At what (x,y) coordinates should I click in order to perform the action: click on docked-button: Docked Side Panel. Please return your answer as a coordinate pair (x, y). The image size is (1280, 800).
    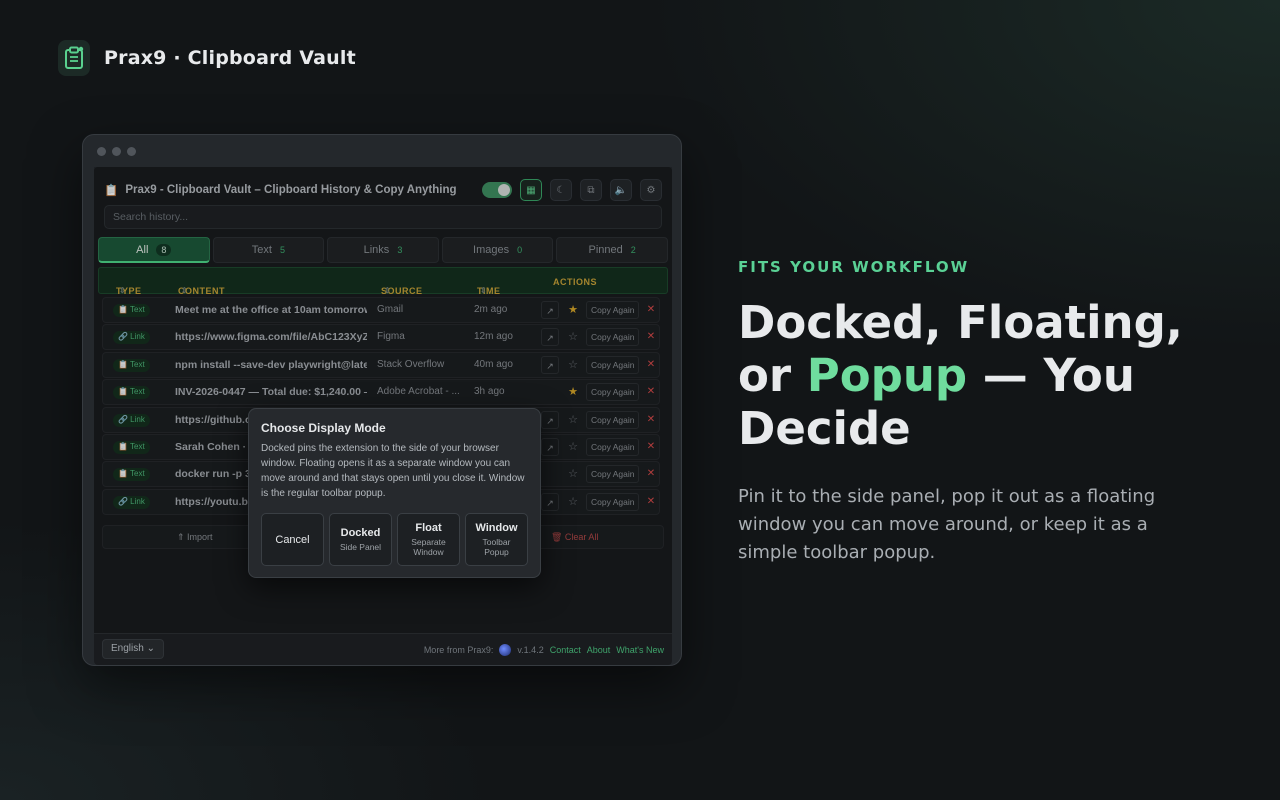
    Looking at the image, I should click on (360, 539).